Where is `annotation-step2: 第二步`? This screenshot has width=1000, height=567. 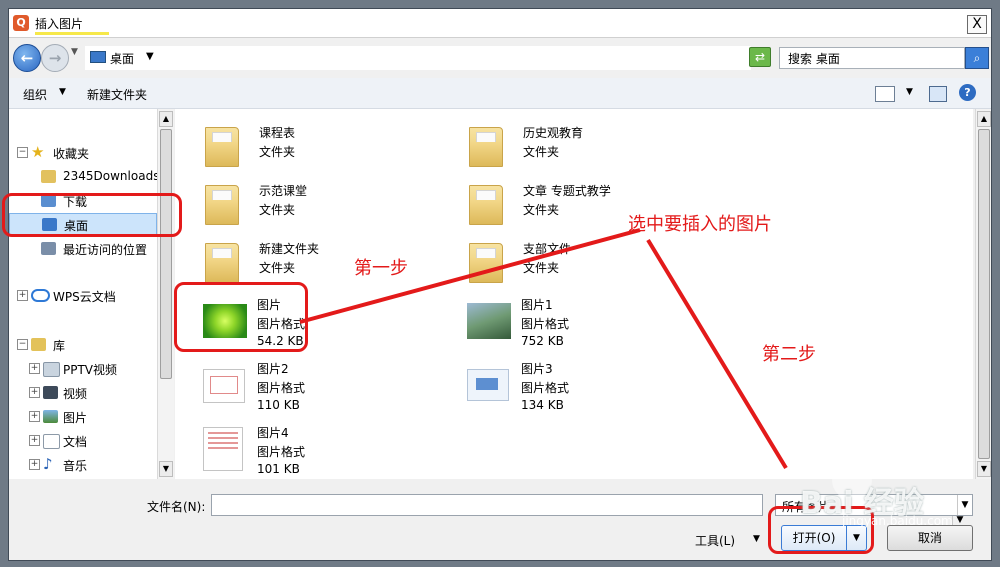
annotation-step2: 第二步 is located at coordinates (789, 354).